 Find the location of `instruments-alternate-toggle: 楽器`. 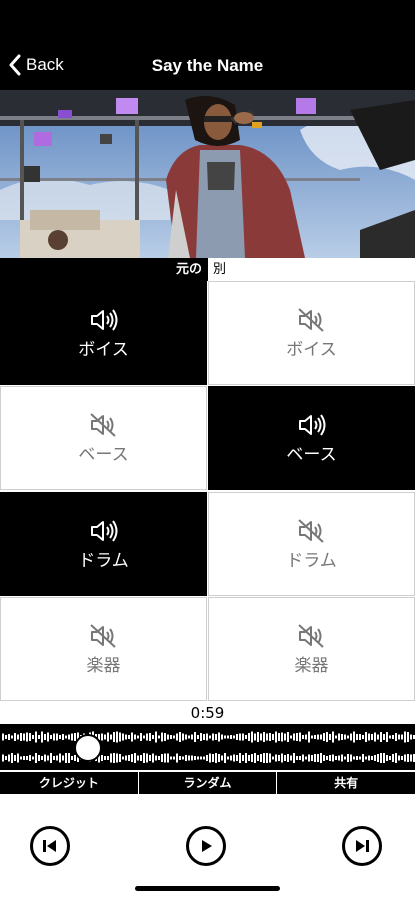

instruments-alternate-toggle: 楽器 is located at coordinates (311, 649).